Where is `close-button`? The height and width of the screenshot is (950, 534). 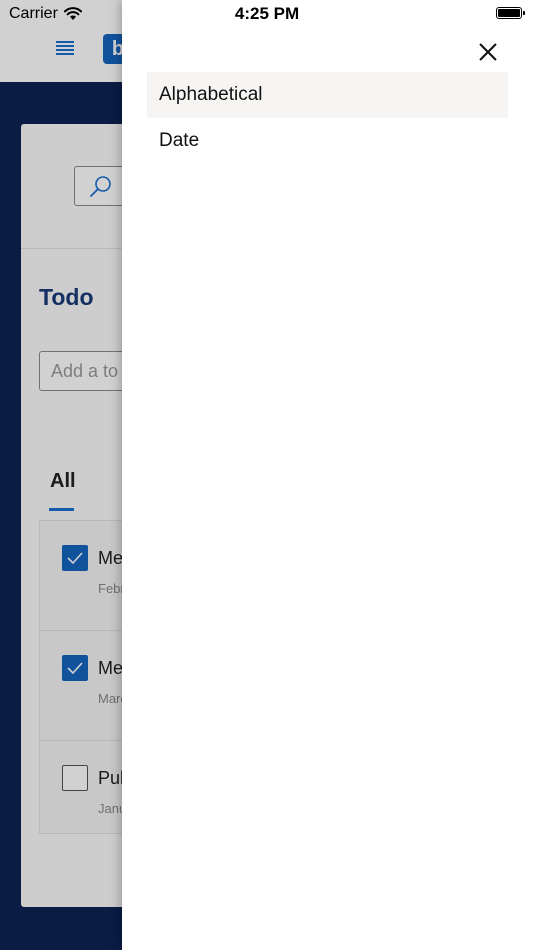 close-button is located at coordinates (488, 52).